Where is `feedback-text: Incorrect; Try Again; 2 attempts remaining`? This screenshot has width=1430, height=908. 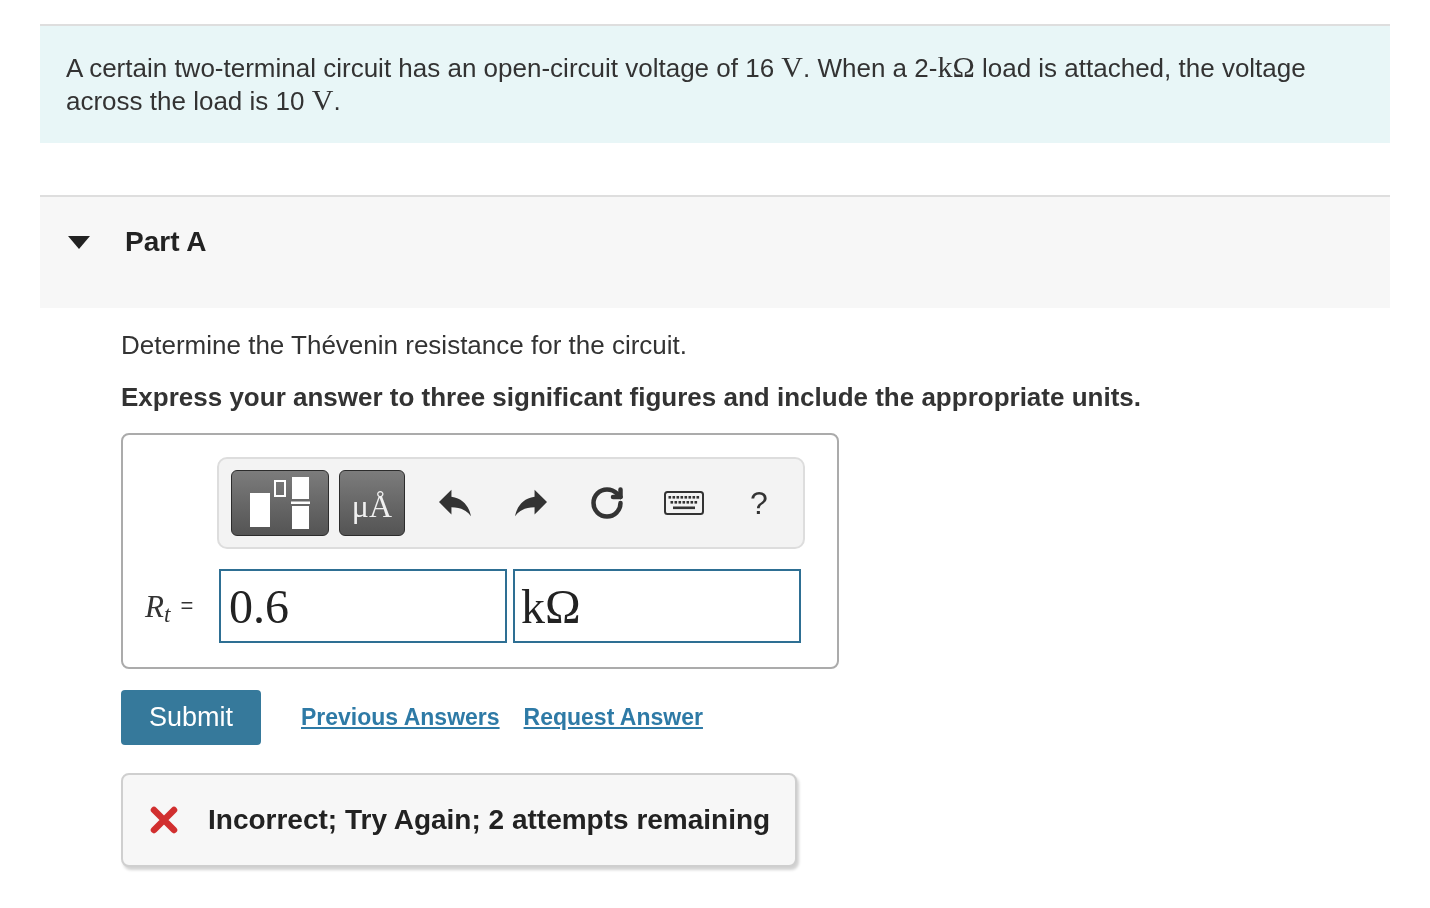 feedback-text: Incorrect; Try Again; 2 attempts remaining is located at coordinates (489, 820).